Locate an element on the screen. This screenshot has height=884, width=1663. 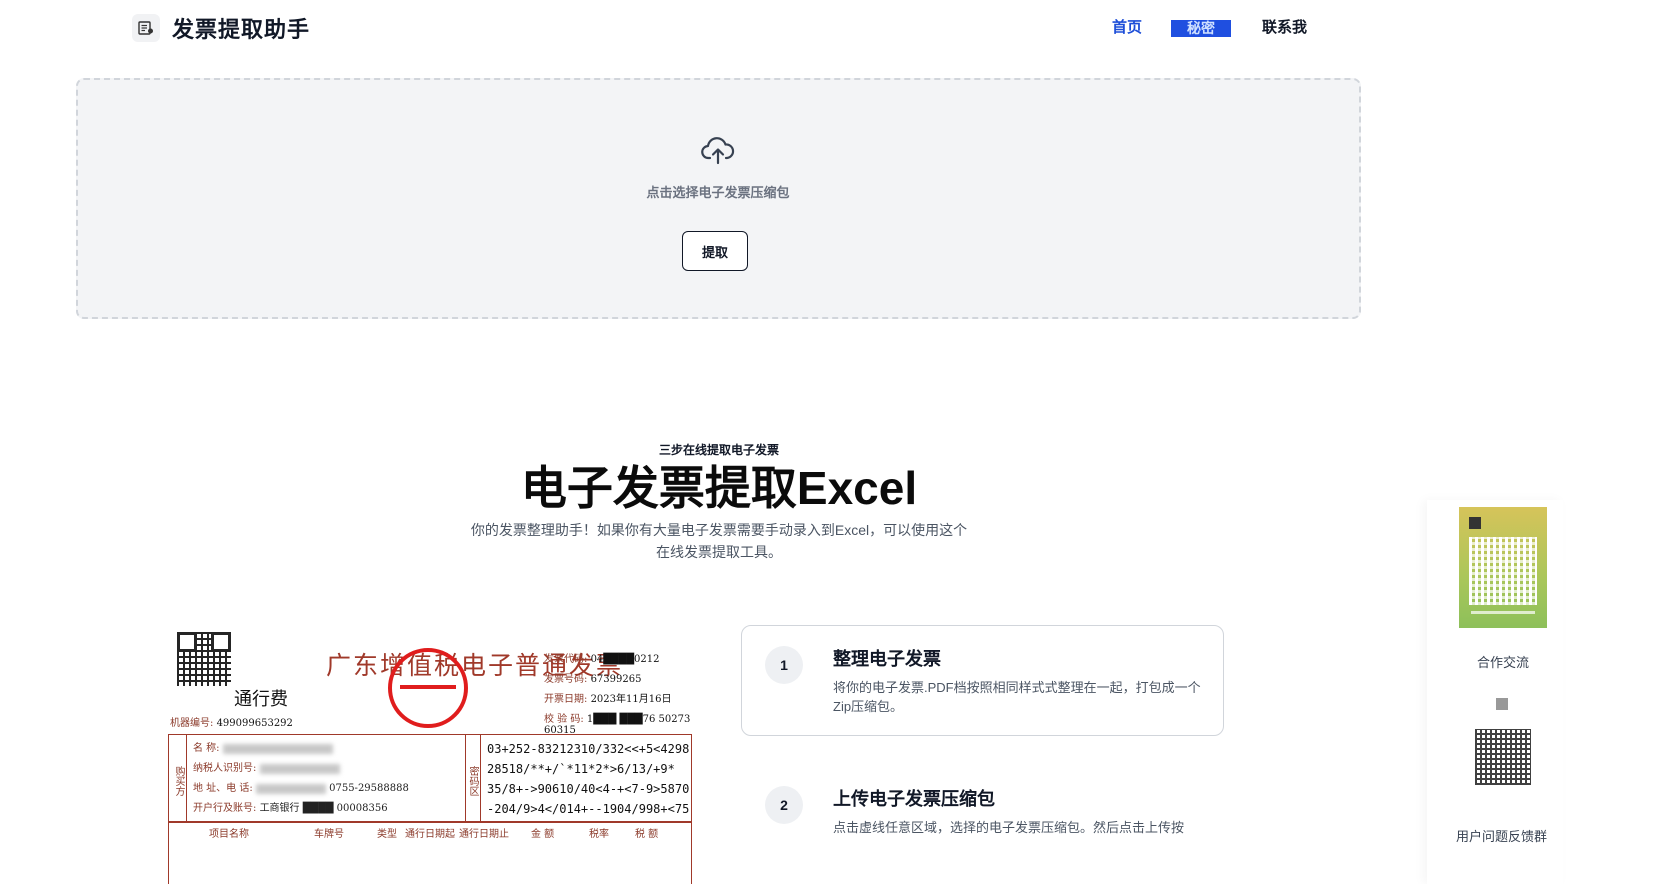
invoice-column-header: 税 额 is located at coordinates (647, 834).